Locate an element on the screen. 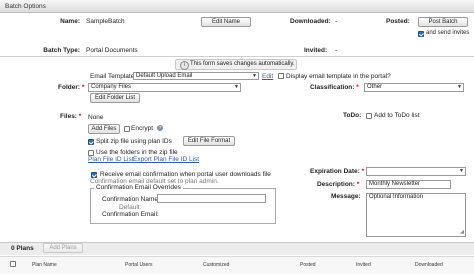 This screenshot has width=474, height=274. edit-file-format-button: Edit File Format is located at coordinates (209, 141).